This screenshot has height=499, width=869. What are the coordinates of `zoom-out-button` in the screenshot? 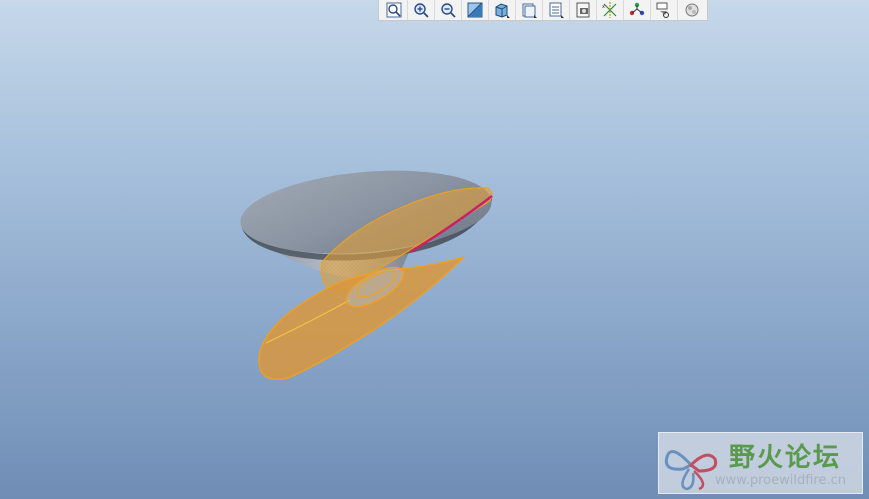 It's located at (449, 10).